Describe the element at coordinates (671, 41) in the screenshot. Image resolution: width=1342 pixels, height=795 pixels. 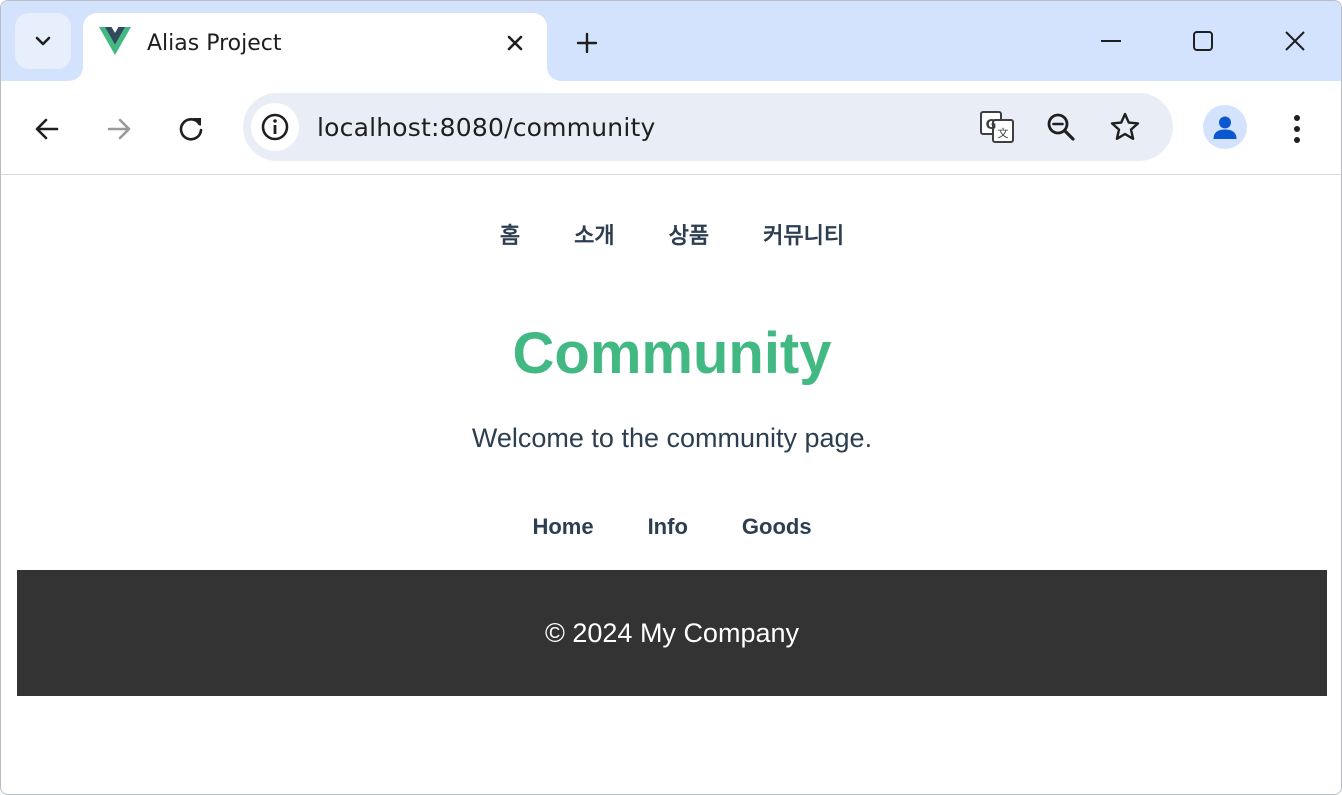
I see `tab-strip: Alias Project` at that location.